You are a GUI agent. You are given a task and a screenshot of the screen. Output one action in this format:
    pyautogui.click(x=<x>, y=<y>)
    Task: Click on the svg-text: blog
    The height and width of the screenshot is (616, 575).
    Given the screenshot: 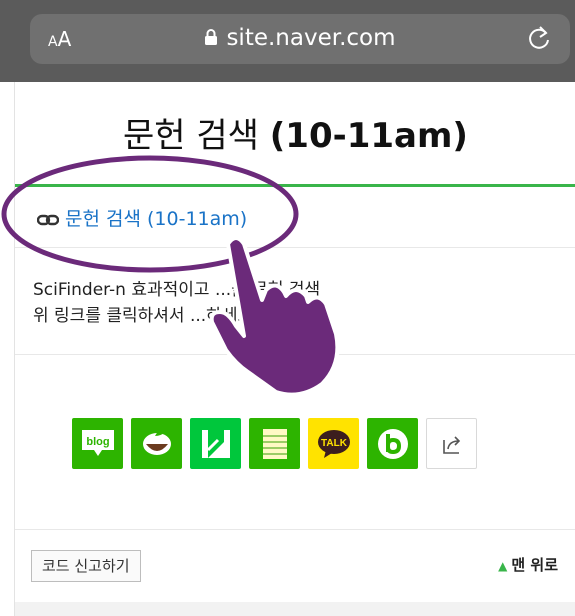 What is the action you would take?
    pyautogui.click(x=97, y=442)
    